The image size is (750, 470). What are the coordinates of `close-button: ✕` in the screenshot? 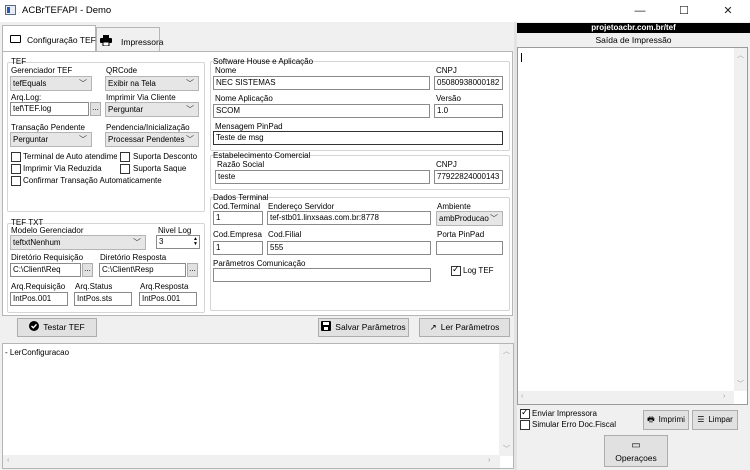 It's located at (728, 11).